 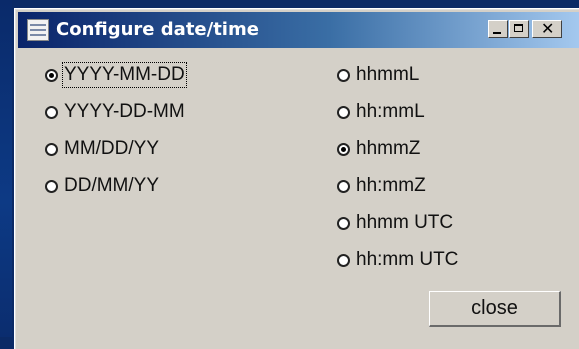 I want to click on radio-label: hh:mm UTC, so click(x=407, y=259).